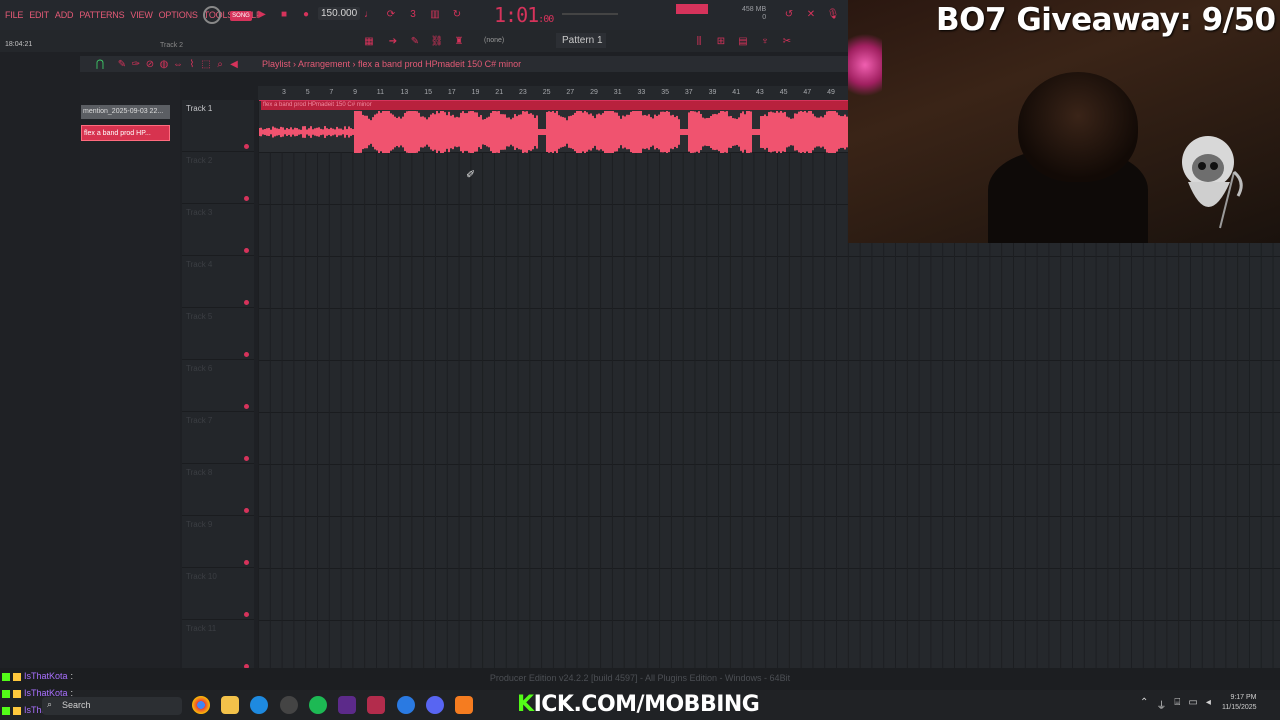  I want to click on app-next-icon, so click(347, 705).